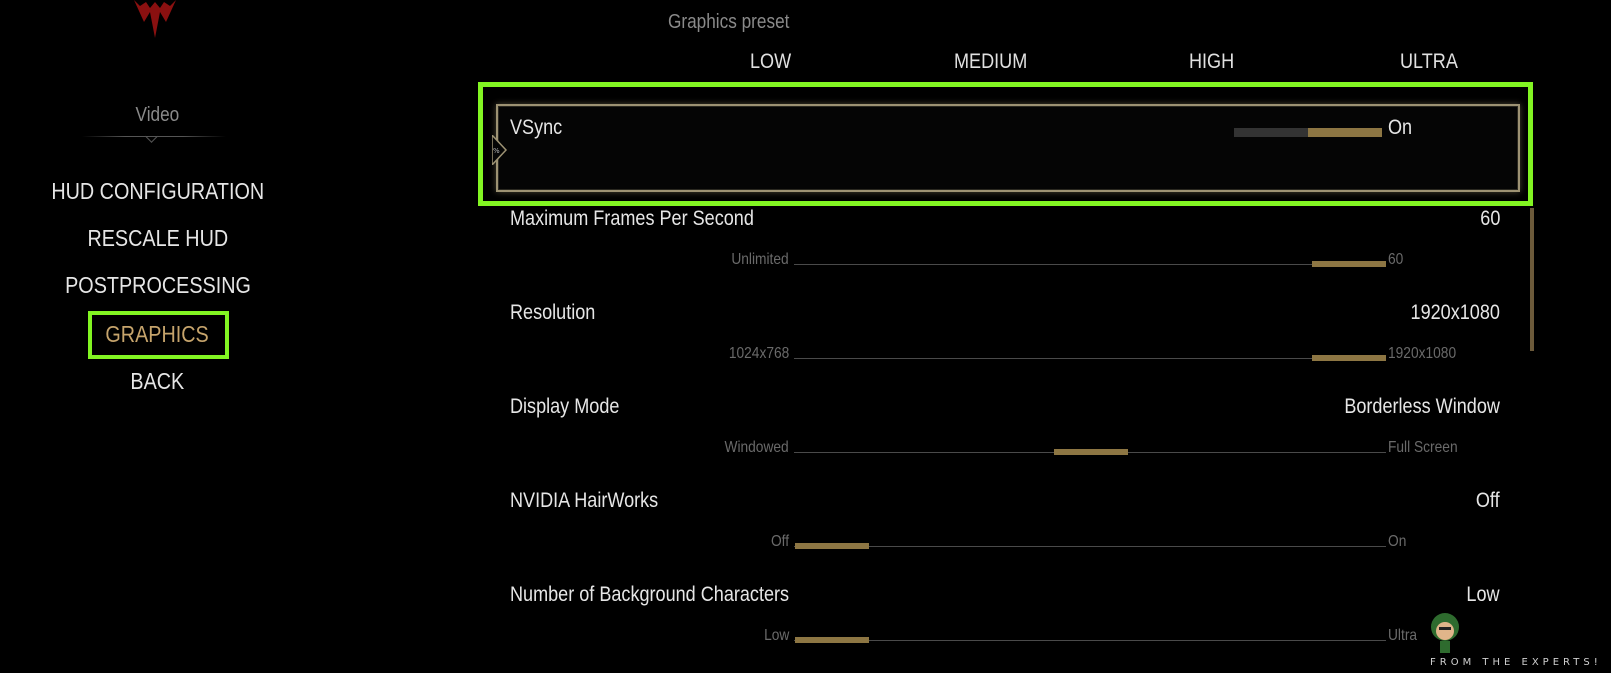  I want to click on preset-high: HIGH, so click(1215, 62).